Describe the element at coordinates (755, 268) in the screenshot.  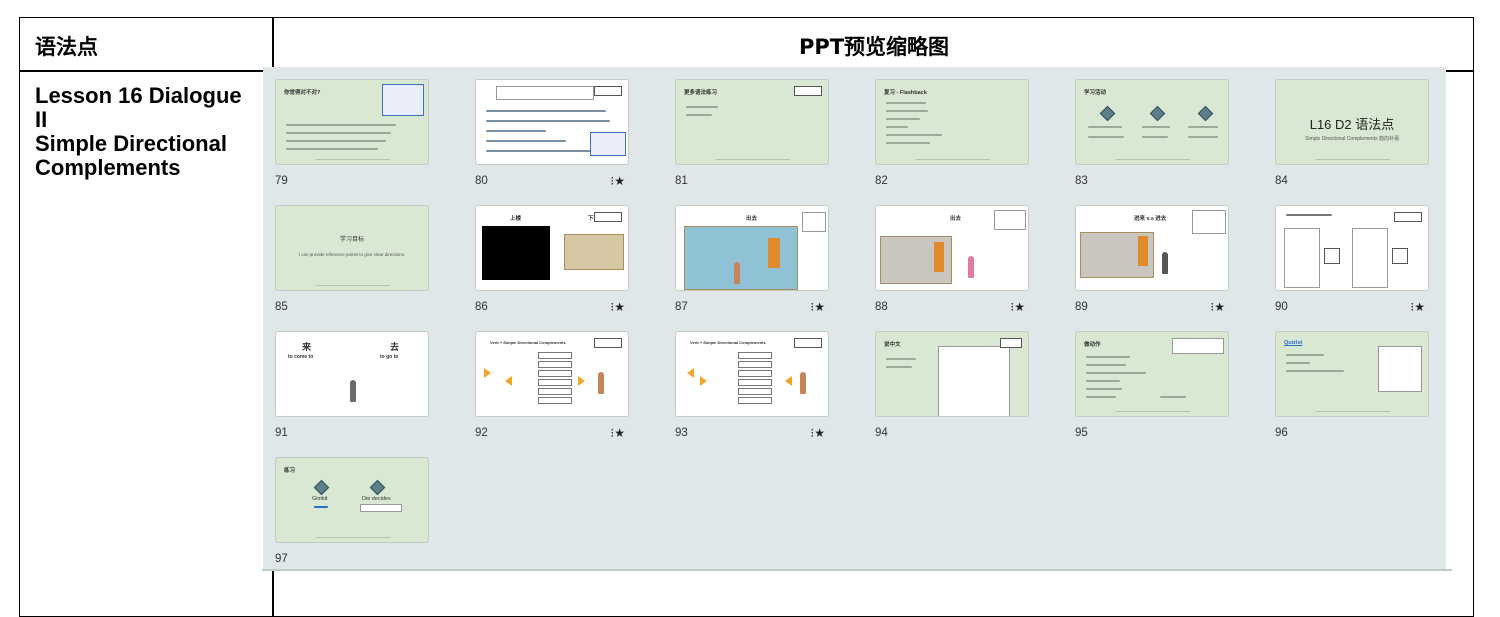
I see `slide-thumbnail: 出去 87 ⁝★` at that location.